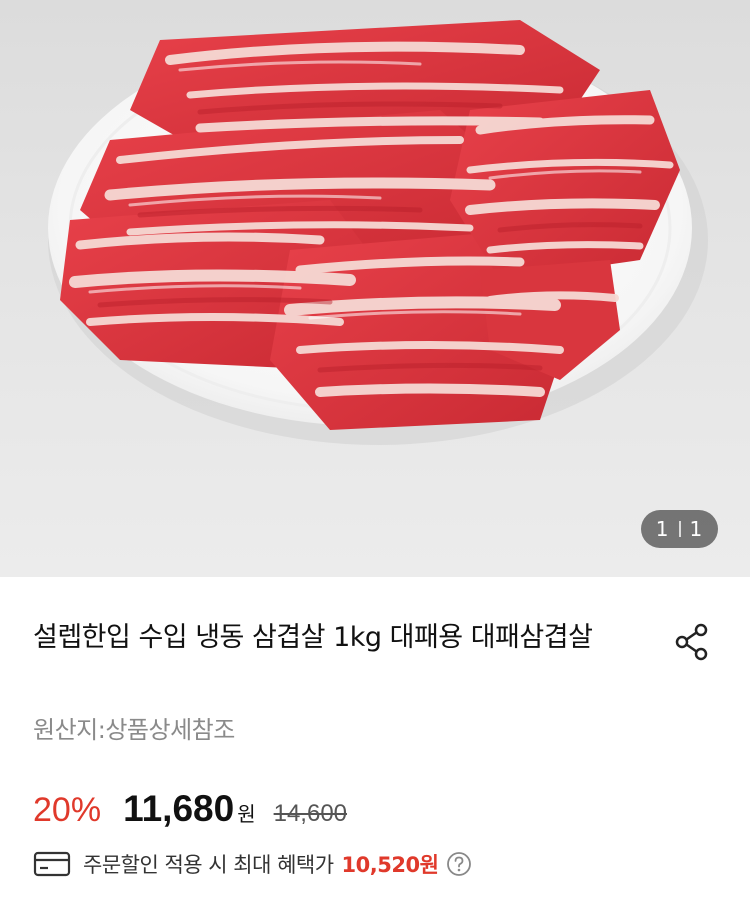 This screenshot has height=901, width=750. I want to click on image-counter: 1 1, so click(679, 529).